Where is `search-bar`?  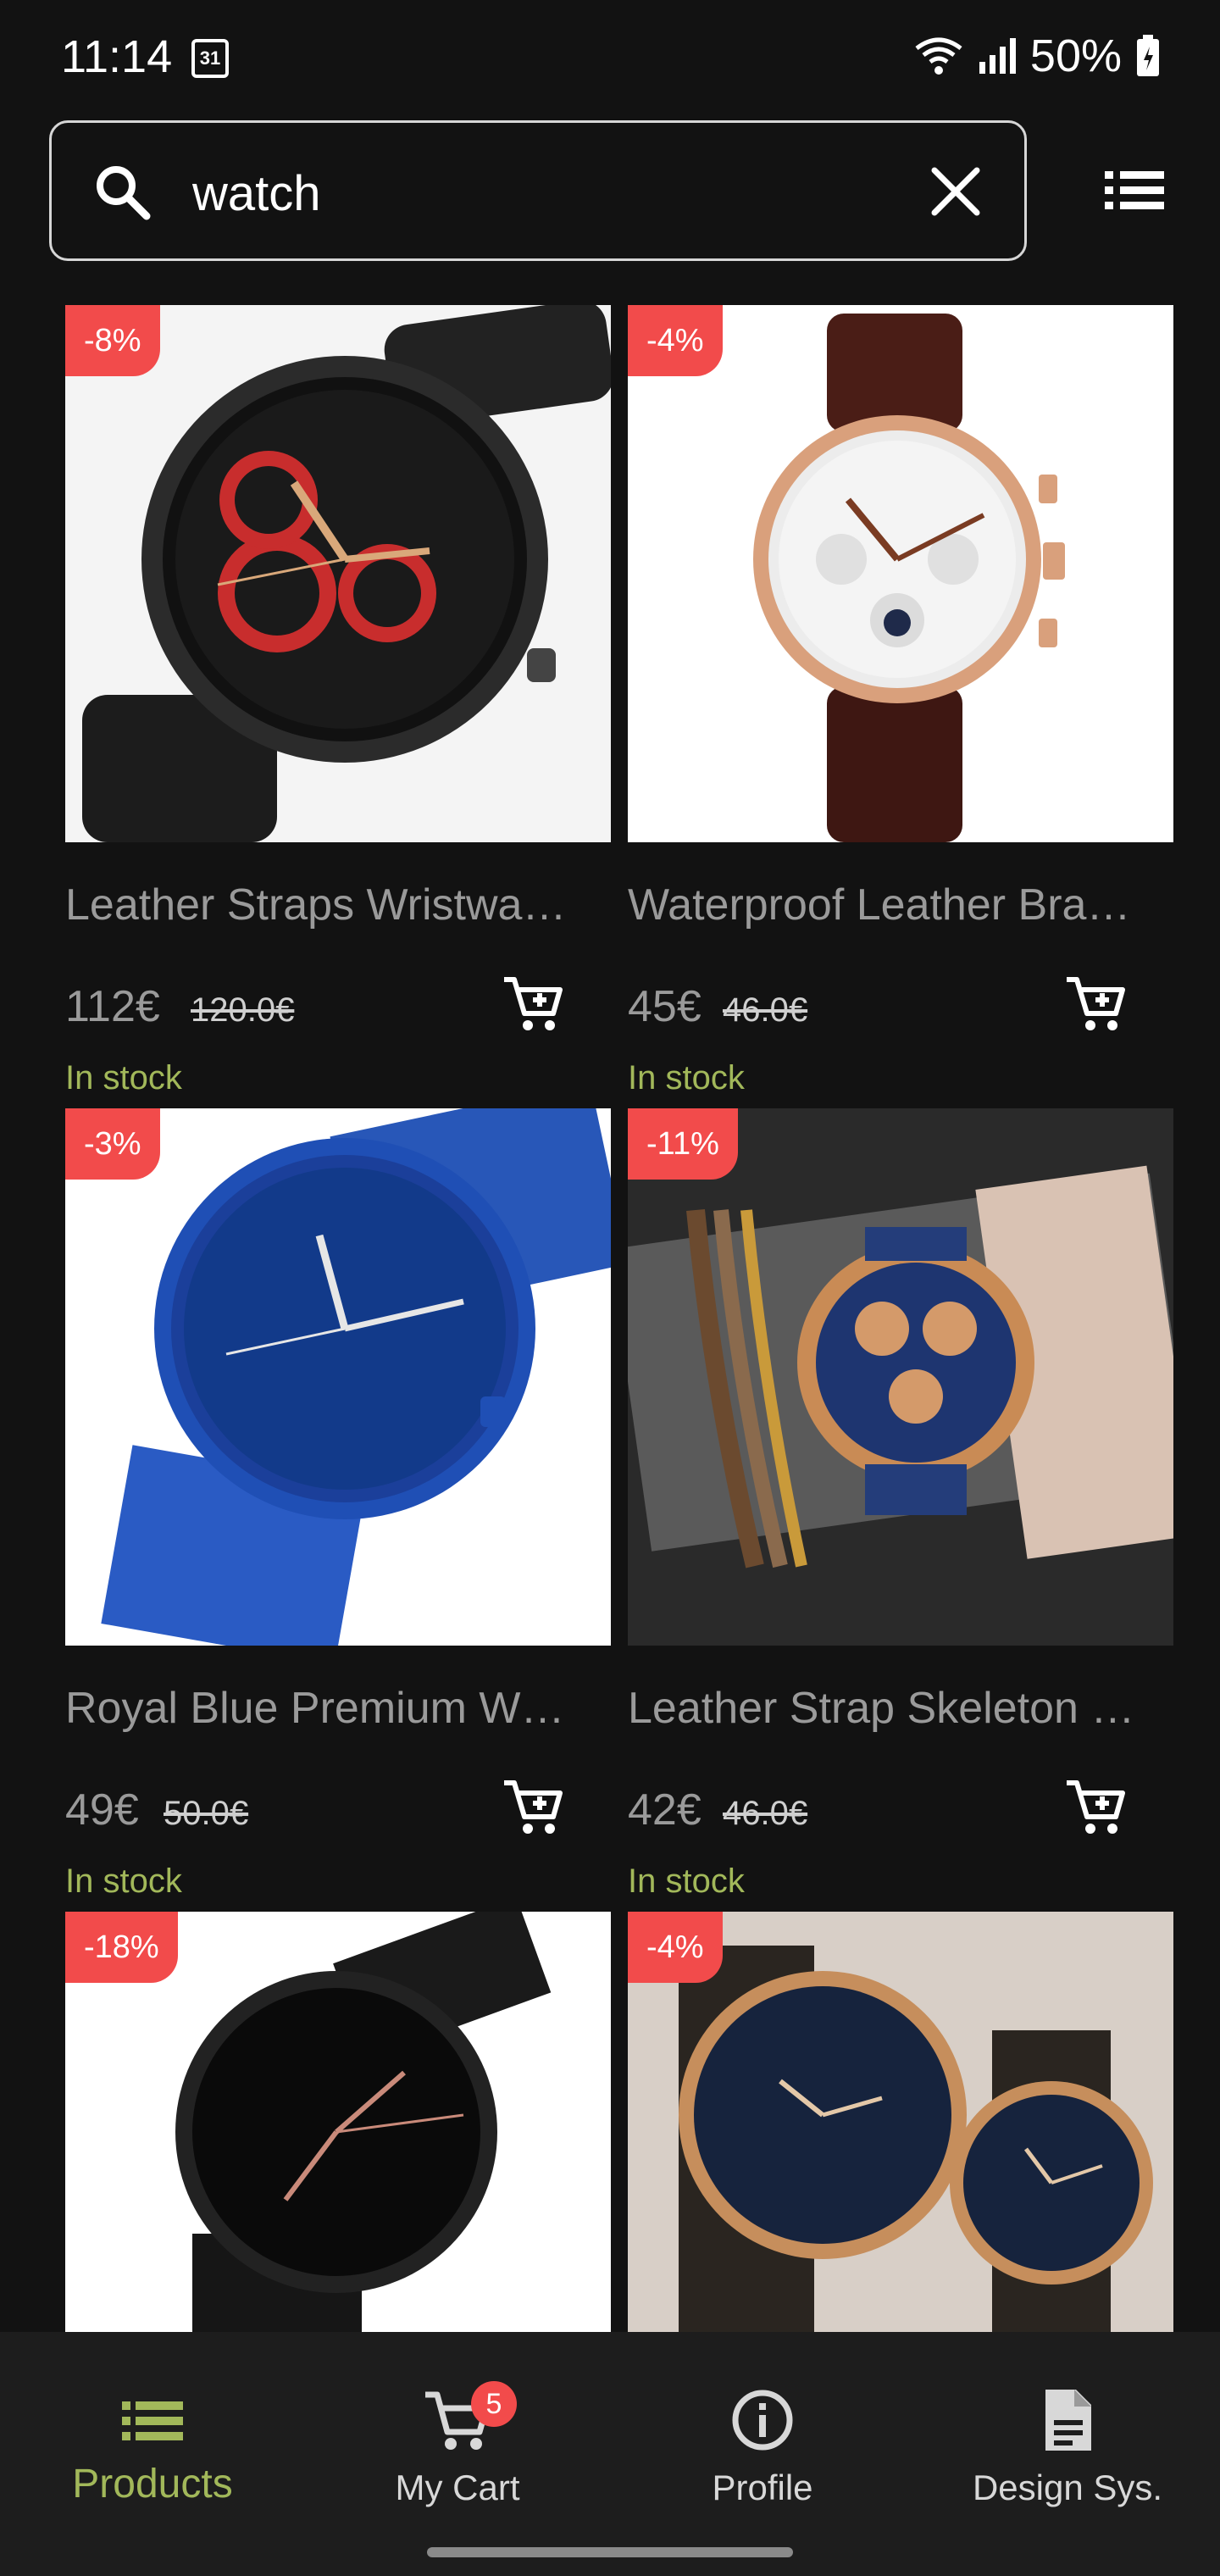
search-bar is located at coordinates (538, 190).